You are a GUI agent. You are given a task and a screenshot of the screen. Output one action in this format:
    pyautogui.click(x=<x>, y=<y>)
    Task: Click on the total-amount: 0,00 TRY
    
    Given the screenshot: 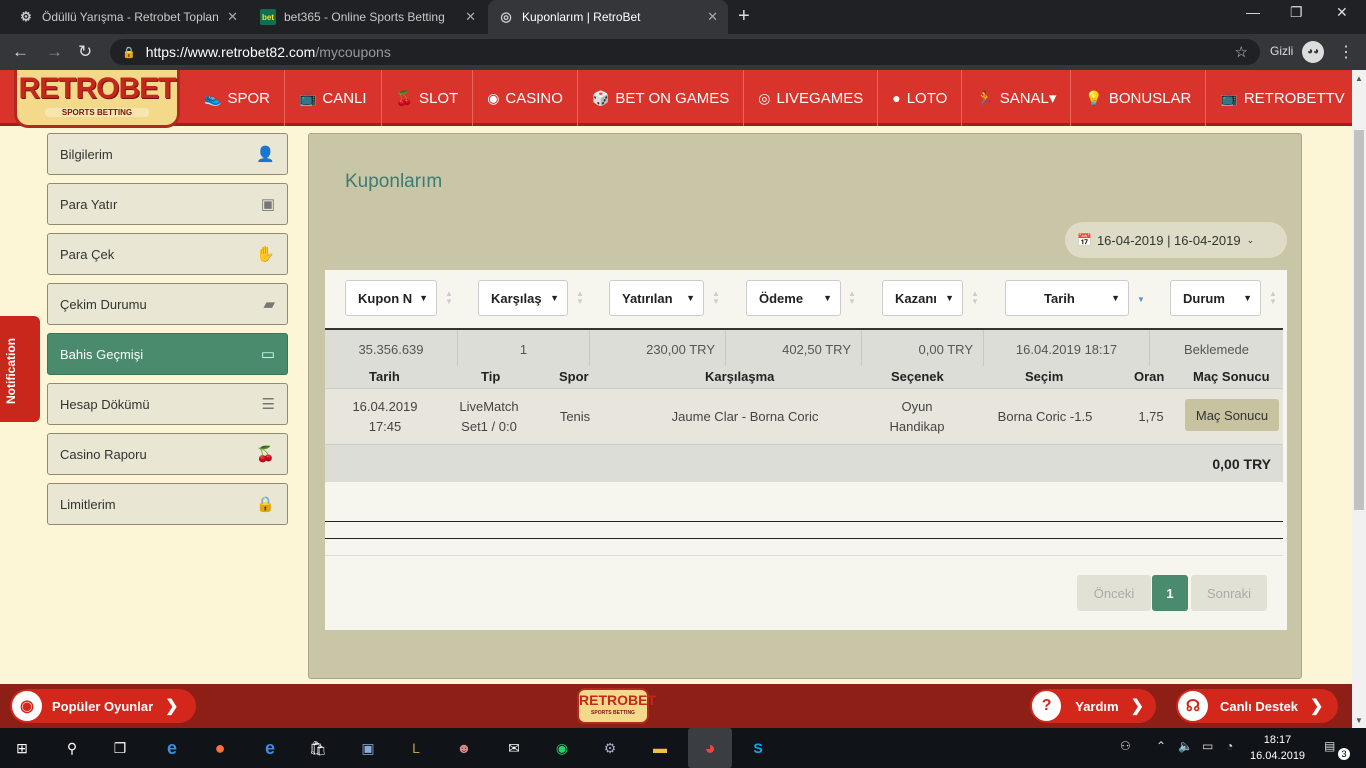 What is the action you would take?
    pyautogui.click(x=1241, y=464)
    